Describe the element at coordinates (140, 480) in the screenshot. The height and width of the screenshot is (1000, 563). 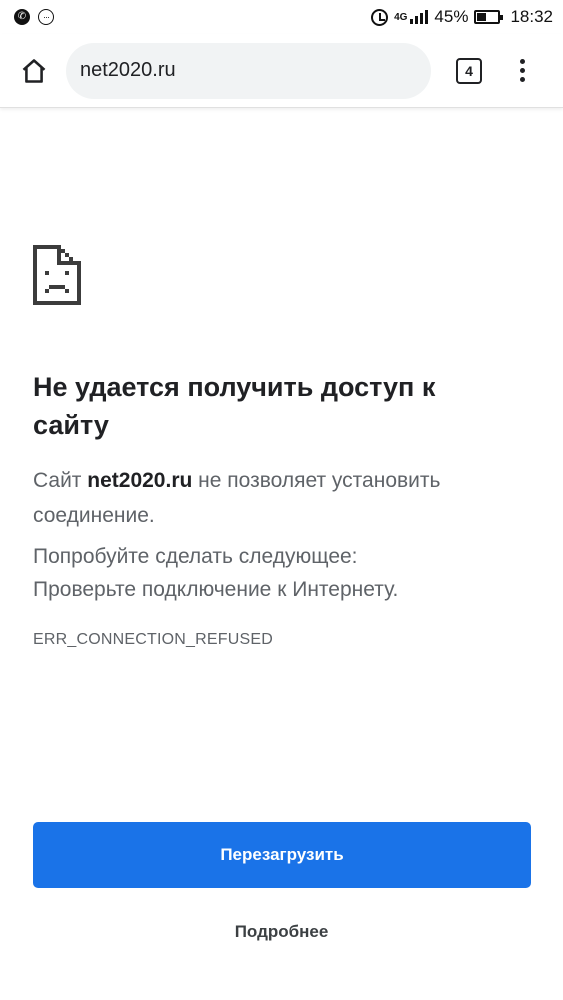
I see `error-host: net2020.ru` at that location.